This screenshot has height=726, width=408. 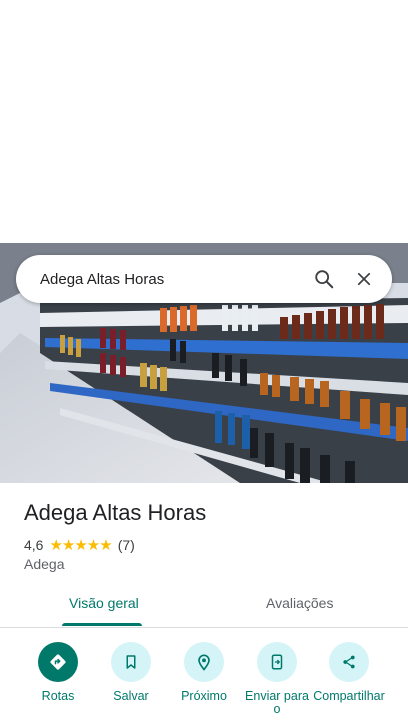 What do you see at coordinates (299, 603) in the screenshot?
I see `tab-reviews: Avaliações` at bounding box center [299, 603].